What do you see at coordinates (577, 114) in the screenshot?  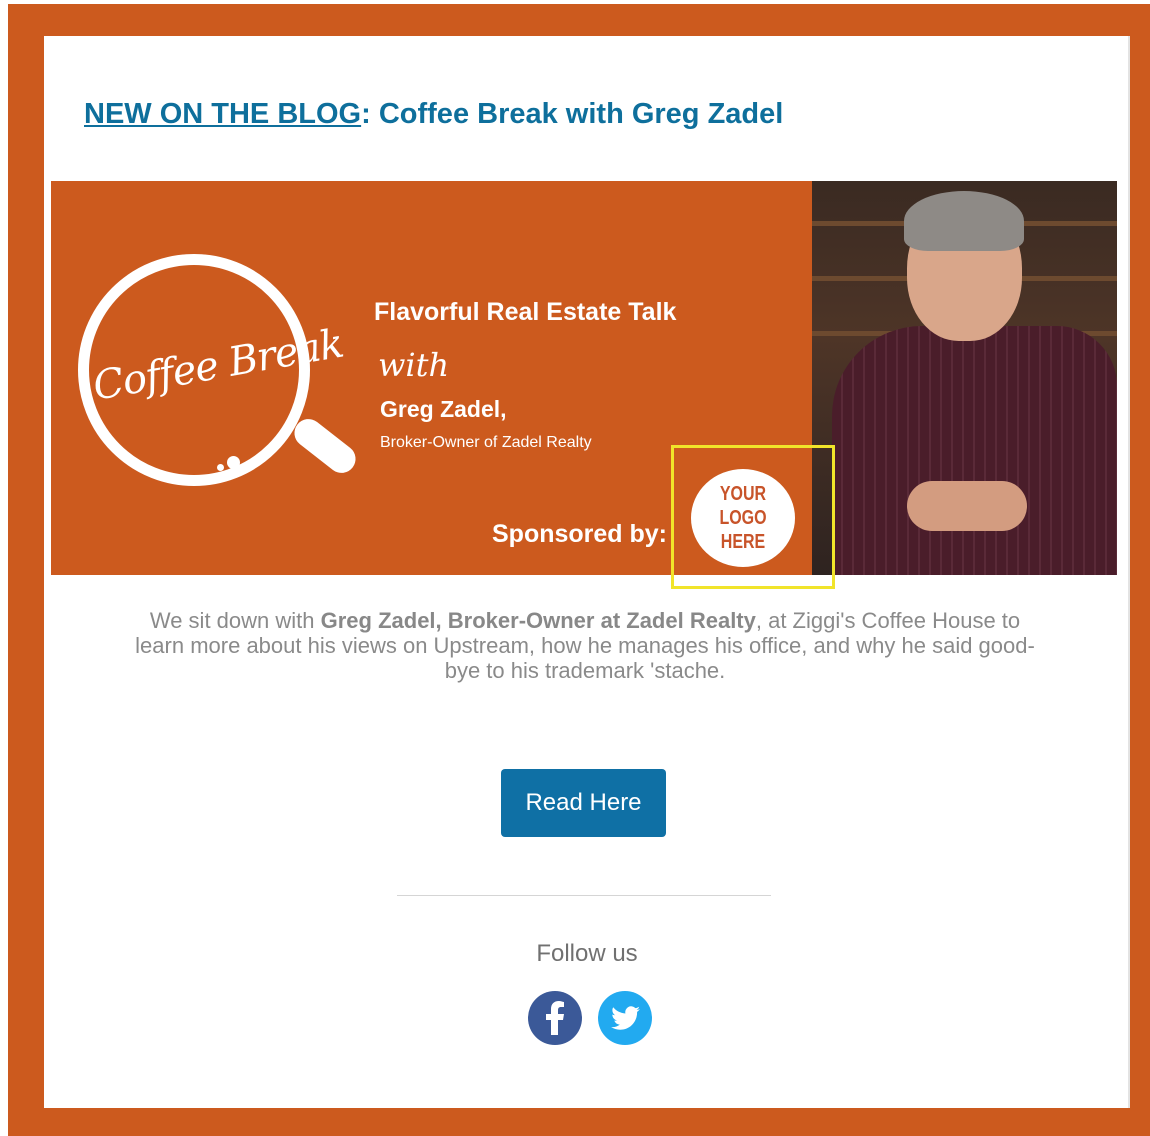 I see `headline-title: Coffee Break with Greg Zadel` at bounding box center [577, 114].